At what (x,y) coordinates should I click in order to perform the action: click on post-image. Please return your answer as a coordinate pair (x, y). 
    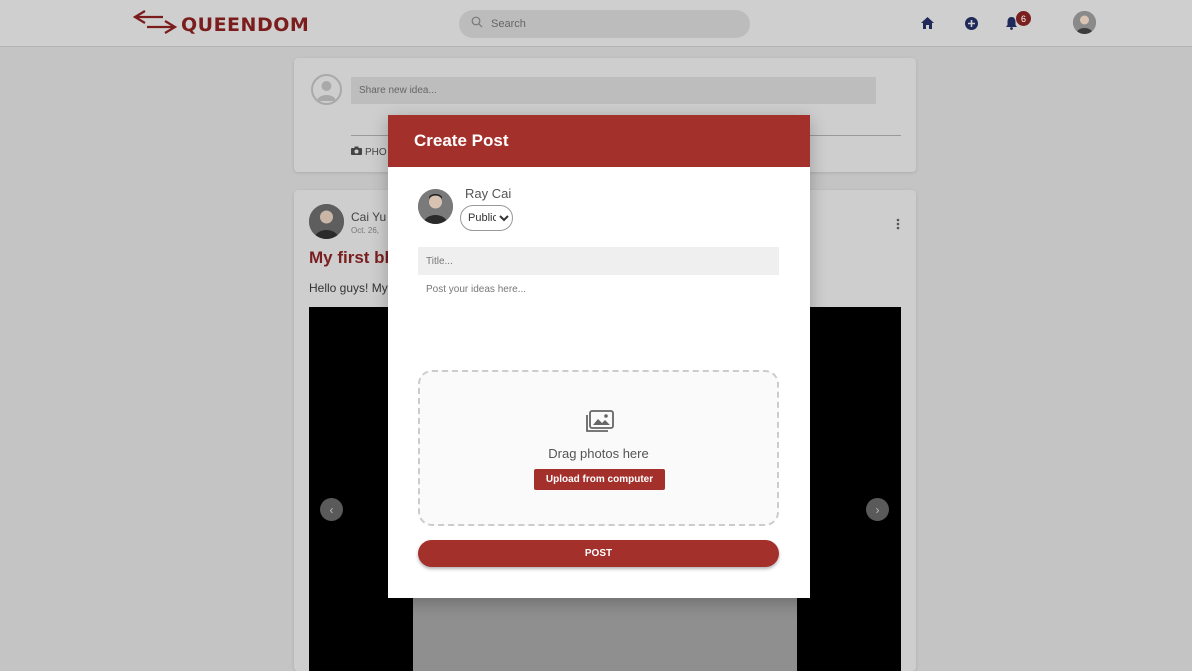
    Looking at the image, I should click on (605, 634).